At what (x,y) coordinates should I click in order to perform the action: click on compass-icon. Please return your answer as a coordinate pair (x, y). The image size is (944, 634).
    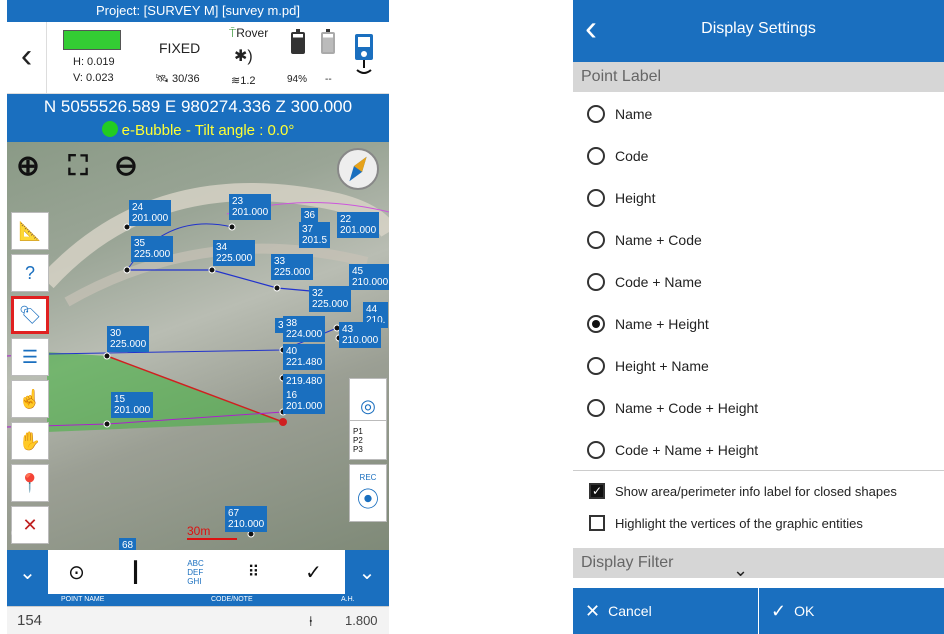
    Looking at the image, I should click on (358, 169).